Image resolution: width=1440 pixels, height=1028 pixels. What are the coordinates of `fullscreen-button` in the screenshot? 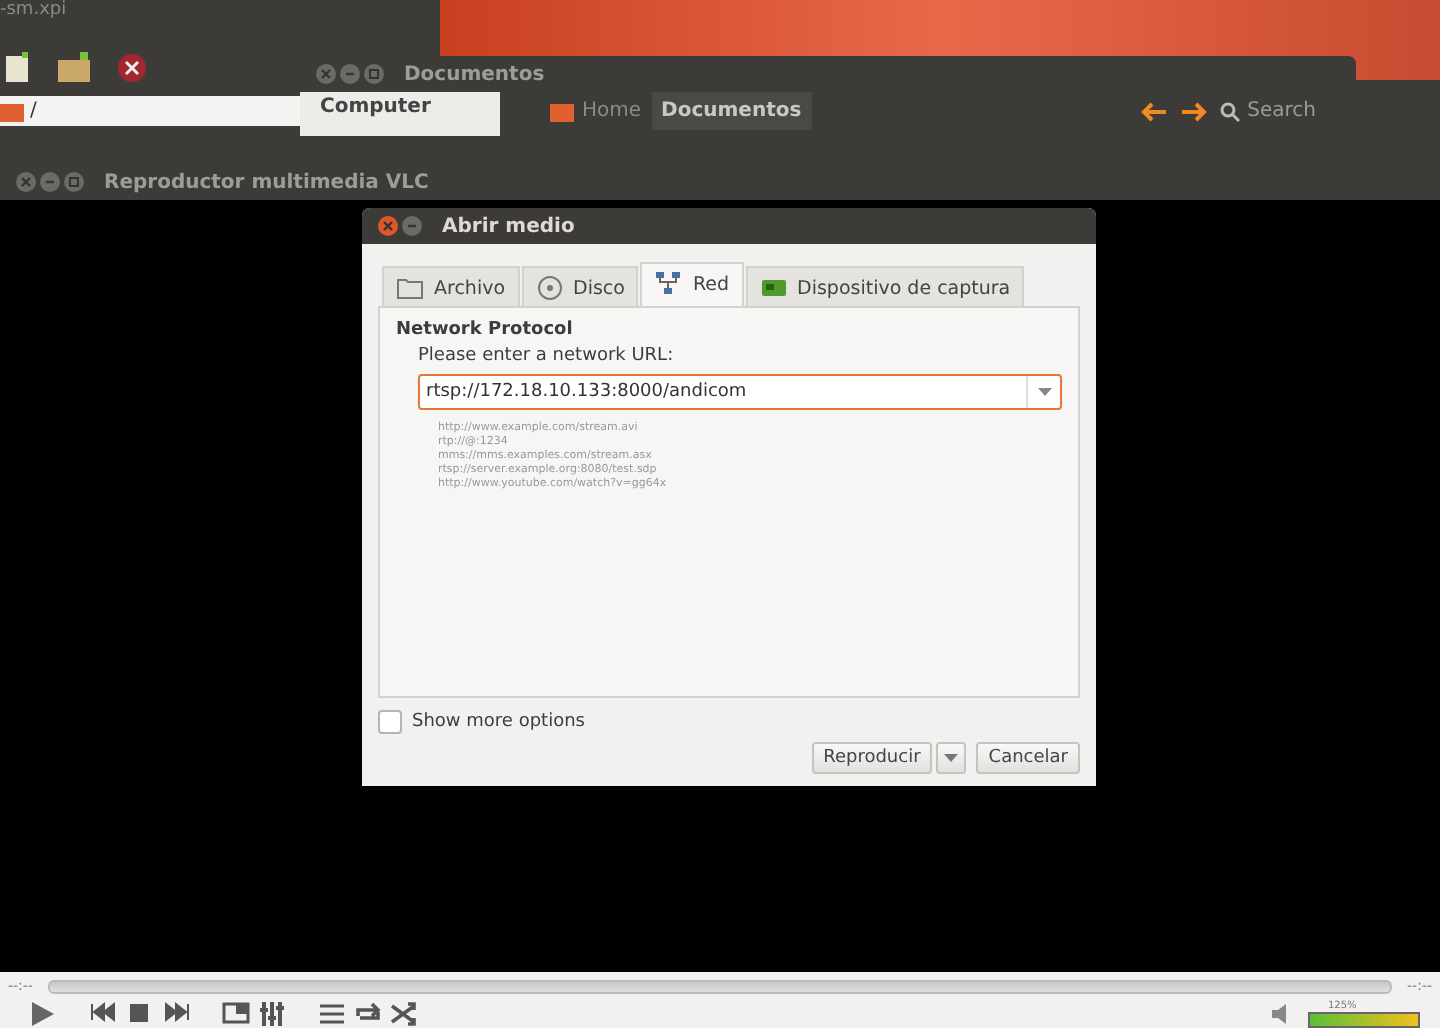 It's located at (236, 1014).